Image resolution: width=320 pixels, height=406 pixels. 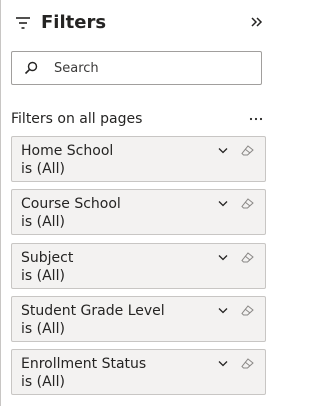 I want to click on filters-header: Filters, so click(x=137, y=24).